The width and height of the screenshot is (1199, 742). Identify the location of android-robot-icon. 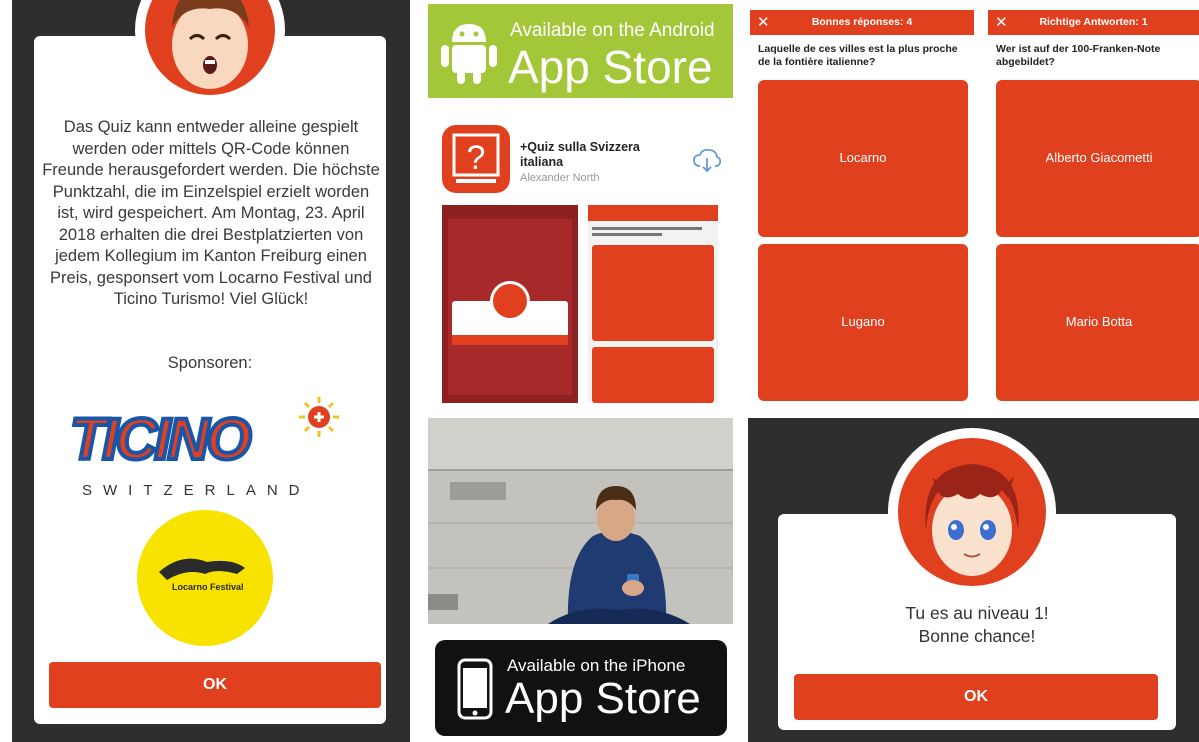
(469, 54).